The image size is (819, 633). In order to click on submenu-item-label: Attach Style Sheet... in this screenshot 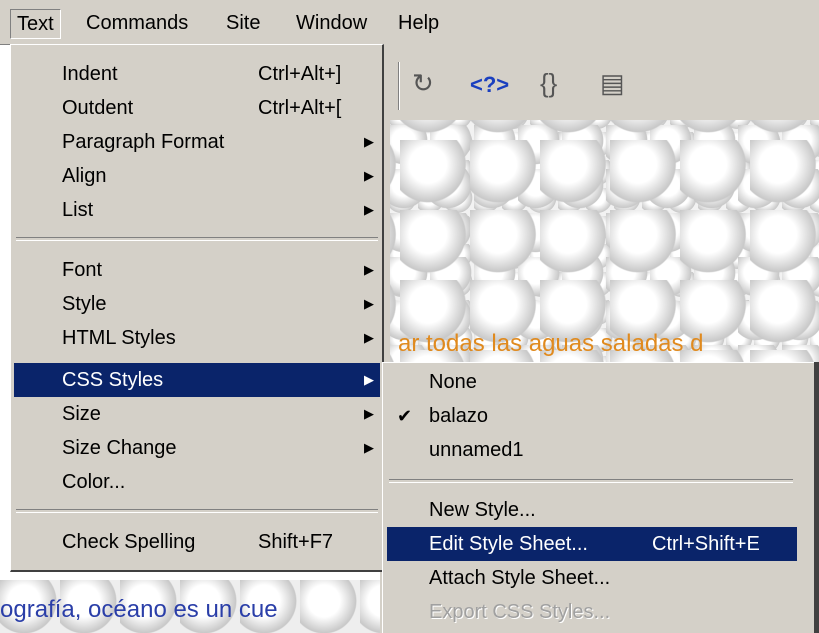, I will do `click(520, 578)`.